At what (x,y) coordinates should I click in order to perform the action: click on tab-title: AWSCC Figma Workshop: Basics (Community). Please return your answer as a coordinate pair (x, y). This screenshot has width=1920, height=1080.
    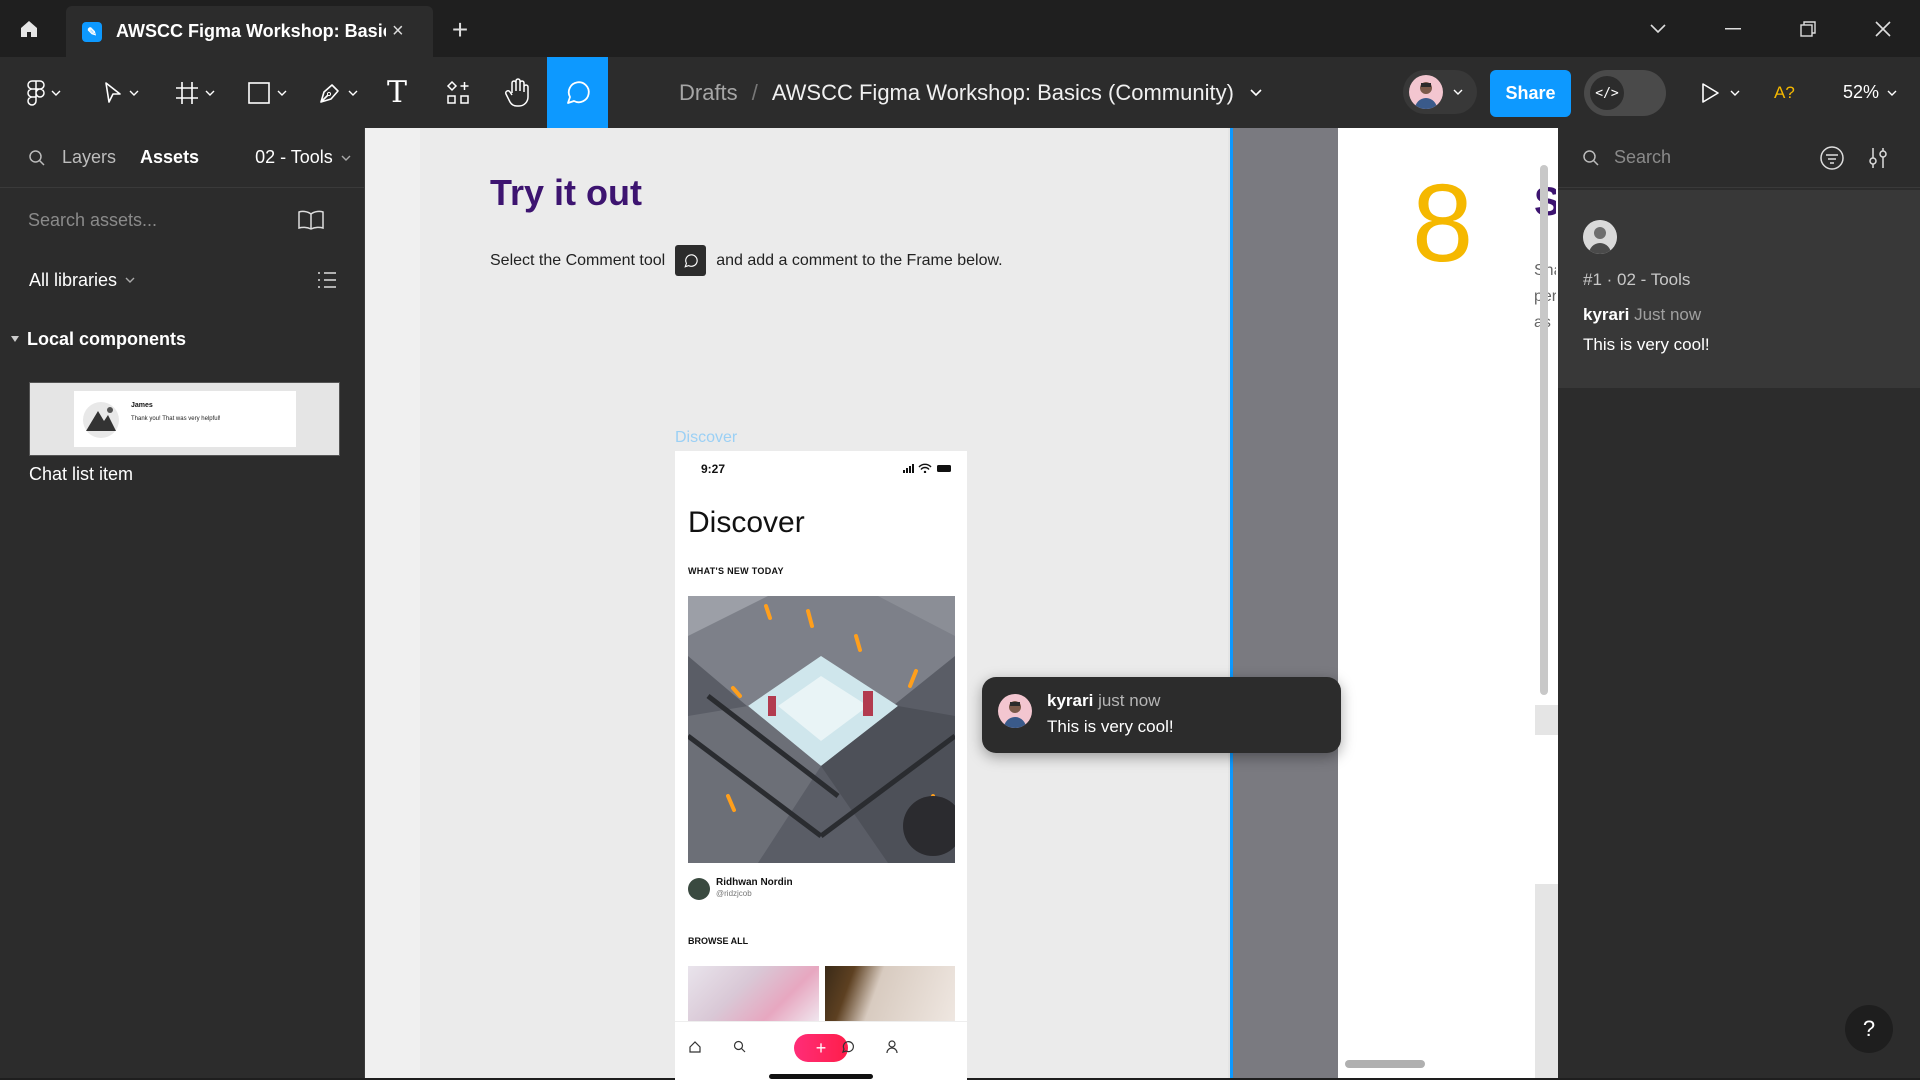
    Looking at the image, I should click on (251, 31).